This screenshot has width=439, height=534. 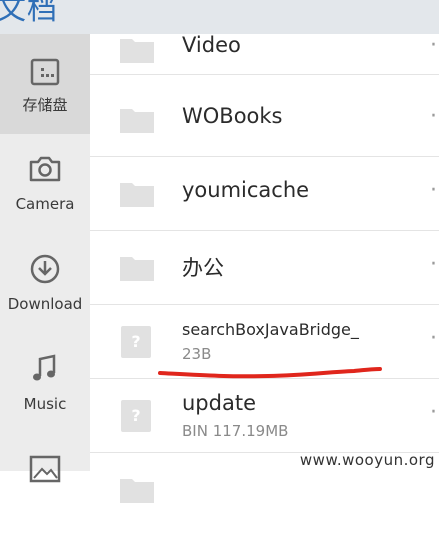 I want to click on image-icon, so click(x=45, y=469).